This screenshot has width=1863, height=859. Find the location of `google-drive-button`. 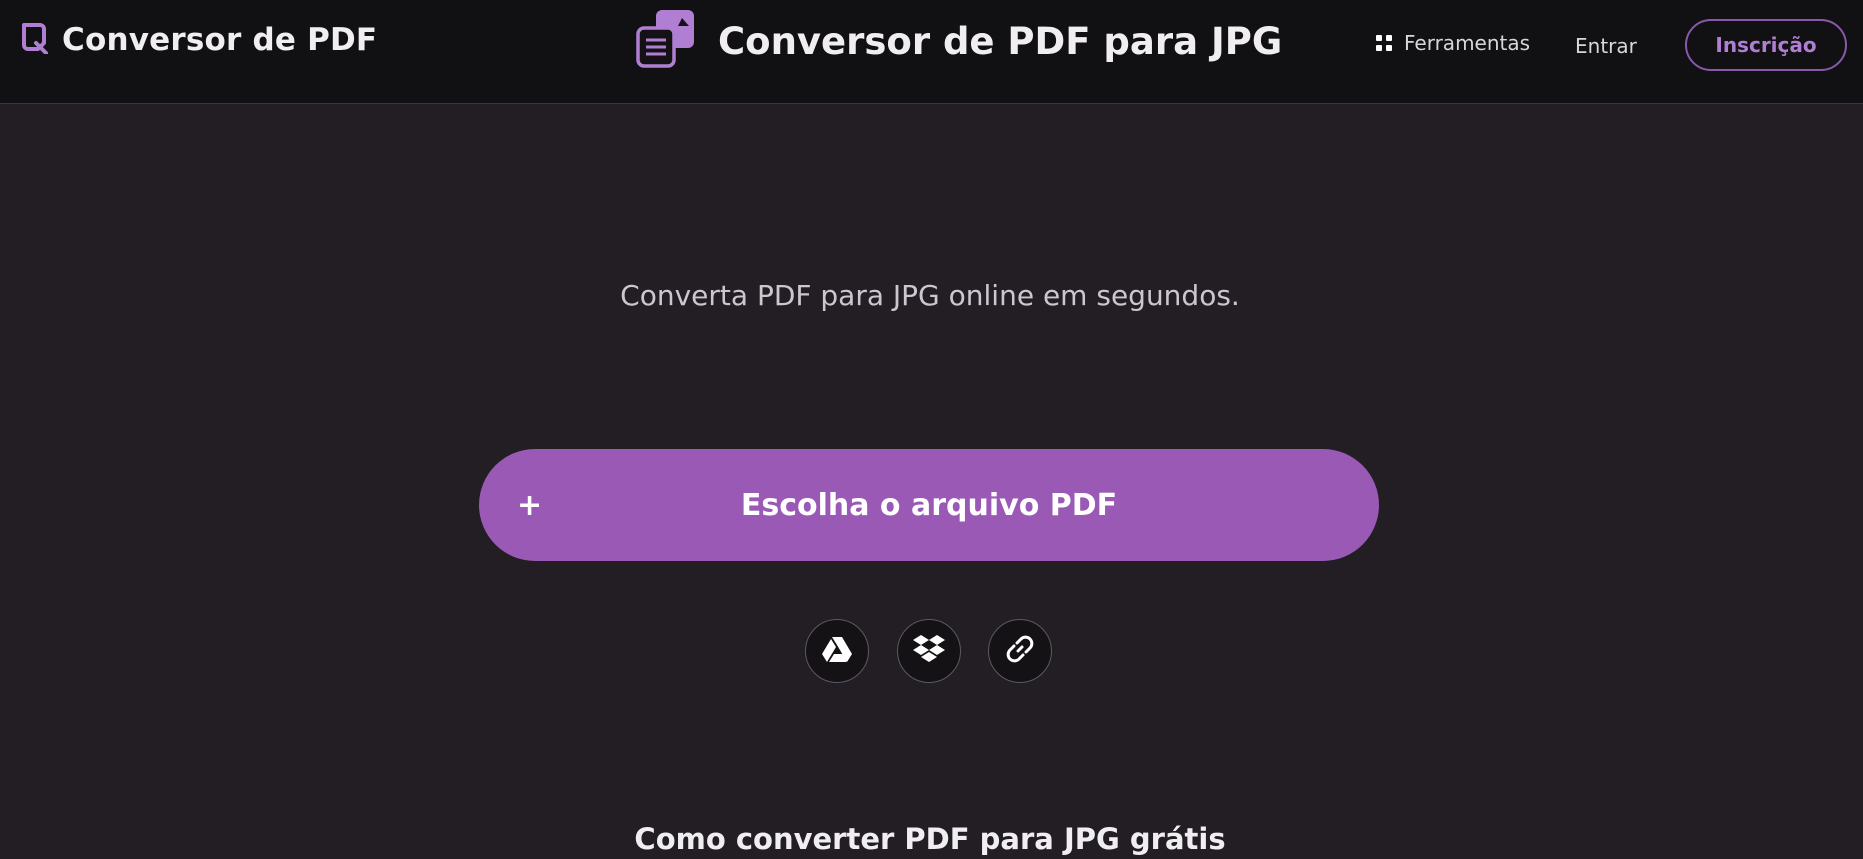

google-drive-button is located at coordinates (837, 651).